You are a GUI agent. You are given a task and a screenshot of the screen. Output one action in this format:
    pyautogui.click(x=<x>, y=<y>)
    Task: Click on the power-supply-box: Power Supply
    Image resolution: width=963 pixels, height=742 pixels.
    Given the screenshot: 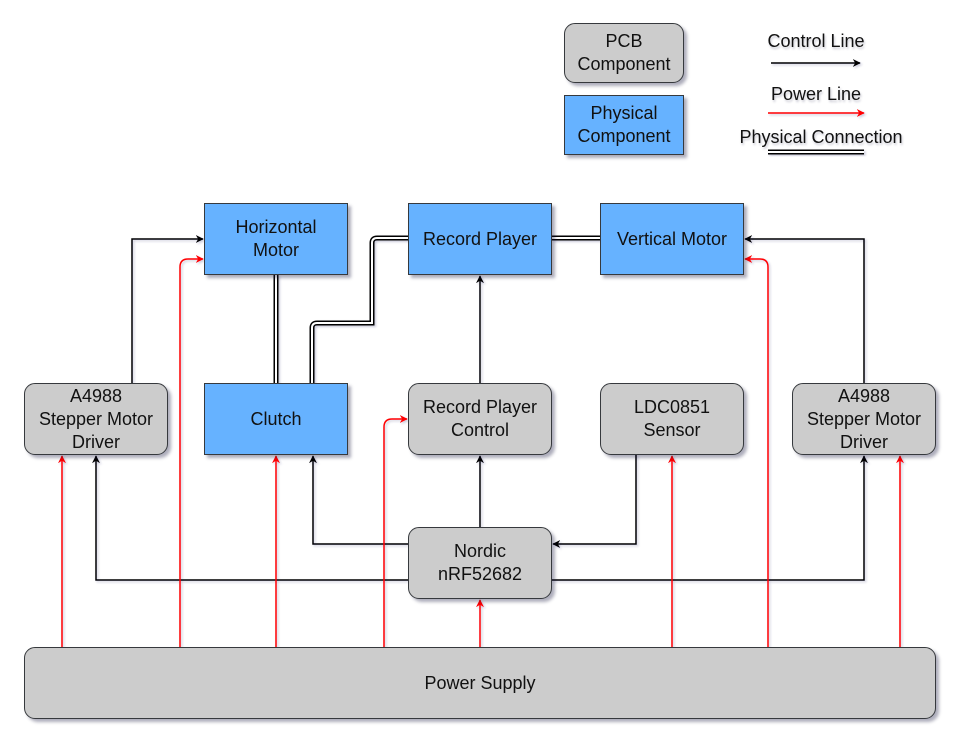 What is the action you would take?
    pyautogui.click(x=480, y=683)
    